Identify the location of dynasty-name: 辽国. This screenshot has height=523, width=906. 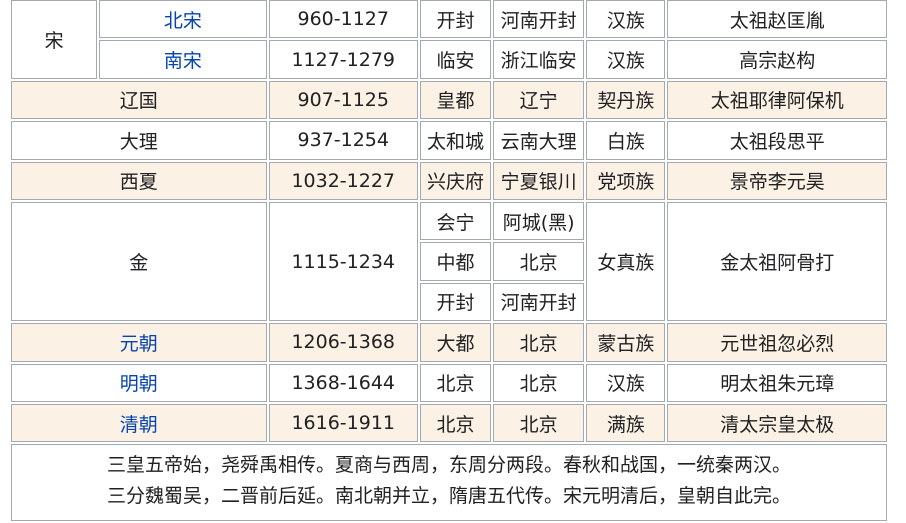
(139, 100).